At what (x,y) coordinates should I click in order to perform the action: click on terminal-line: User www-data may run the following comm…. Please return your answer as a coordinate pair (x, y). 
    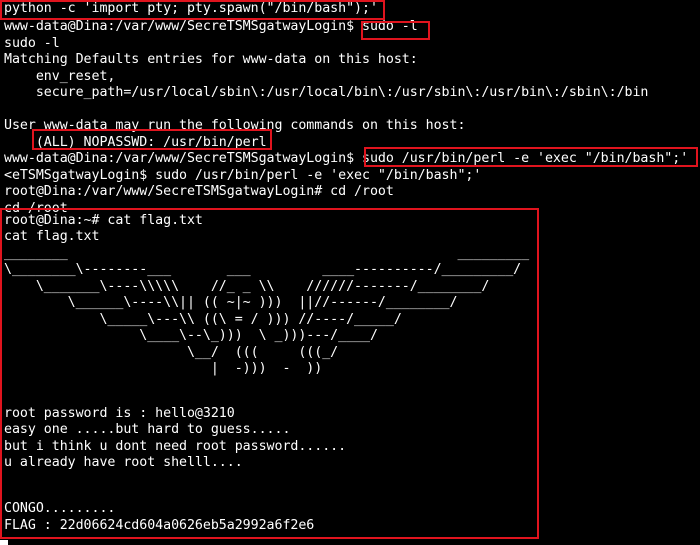
    Looking at the image, I should click on (235, 125).